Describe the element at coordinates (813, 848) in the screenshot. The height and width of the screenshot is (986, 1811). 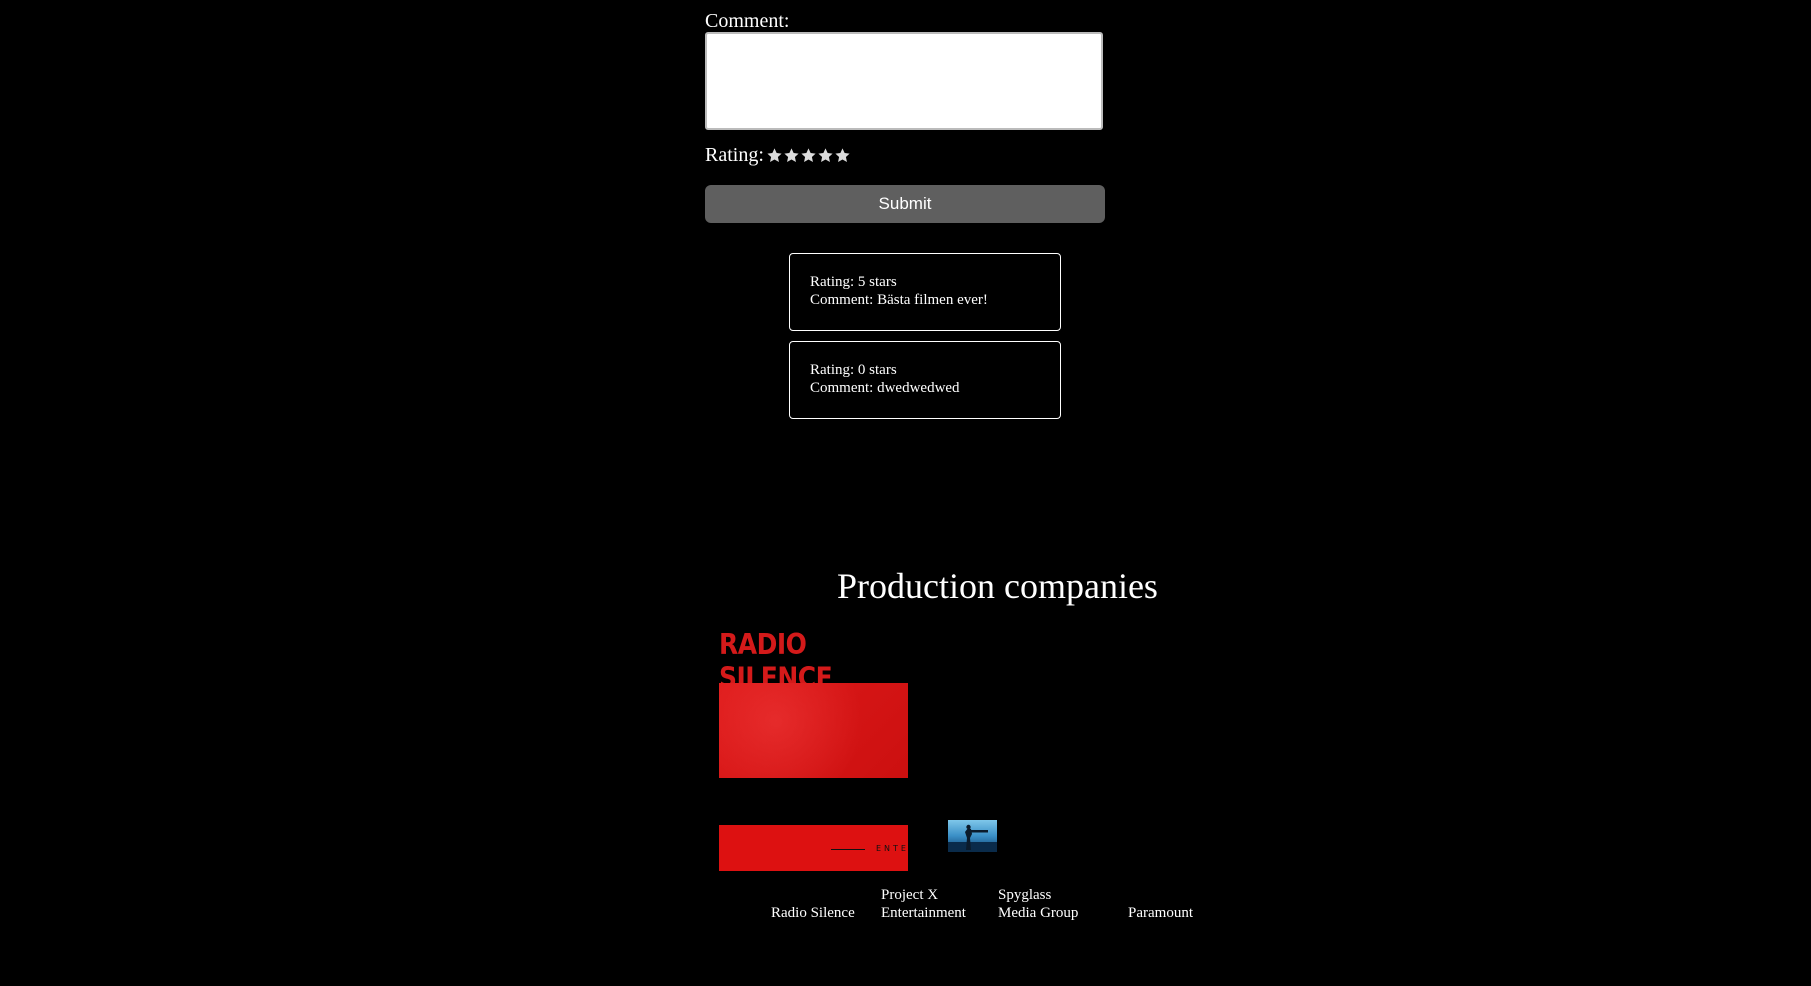
I see `project-x-logo: ENTE` at that location.